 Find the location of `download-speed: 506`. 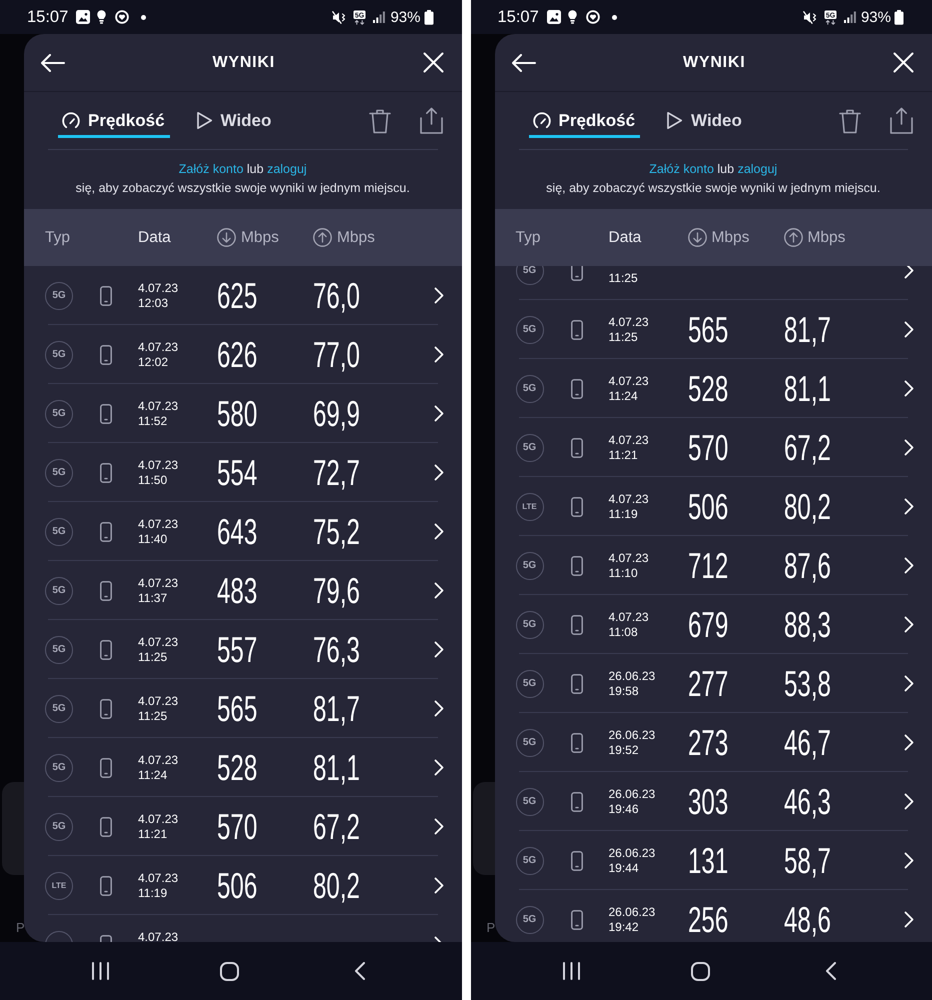

download-speed: 506 is located at coordinates (708, 506).